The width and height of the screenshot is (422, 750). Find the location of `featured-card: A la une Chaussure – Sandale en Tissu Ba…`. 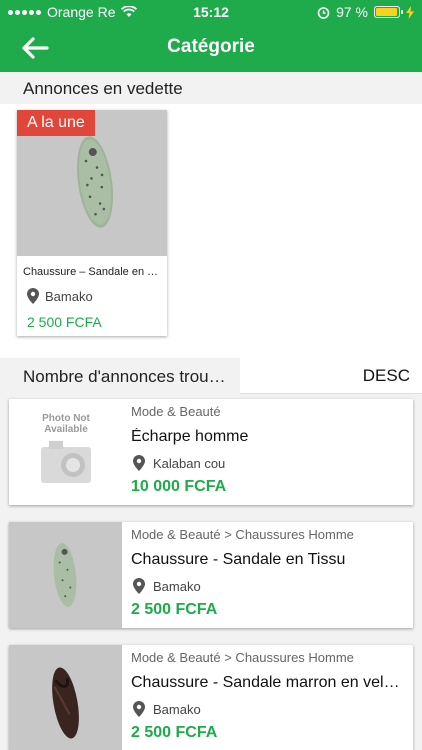

featured-card: A la une Chaussure – Sandale en Tissu Ba… is located at coordinates (92, 223).